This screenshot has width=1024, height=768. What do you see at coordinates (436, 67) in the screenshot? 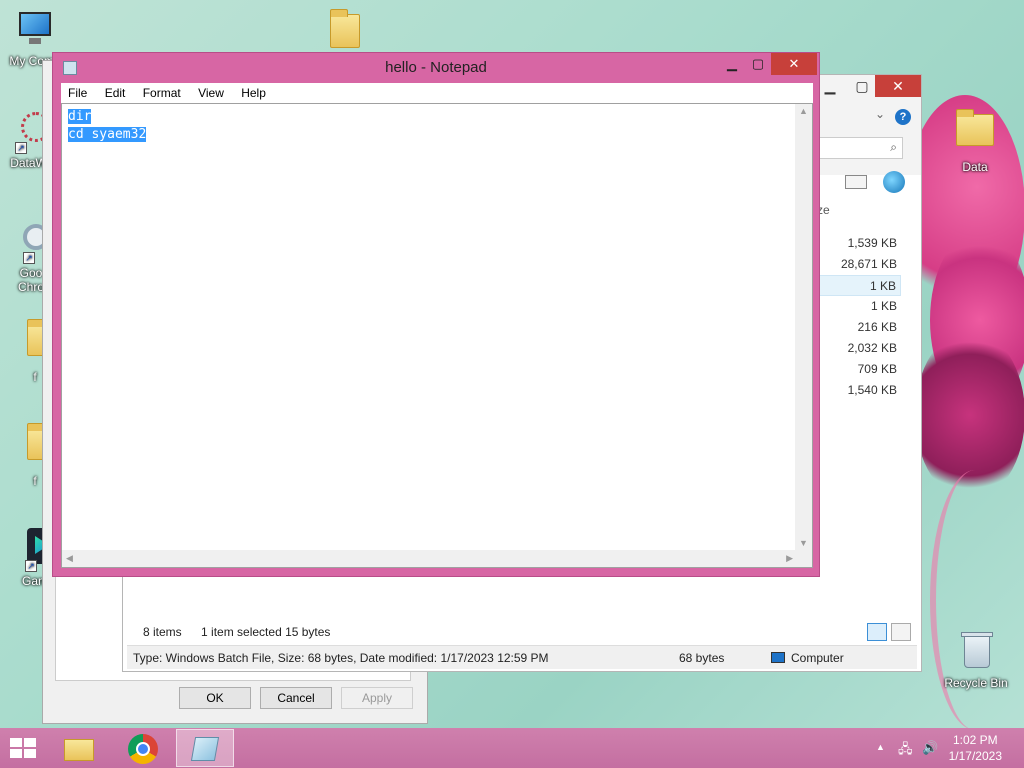
I see `window-title: hello - Notepad` at bounding box center [436, 67].